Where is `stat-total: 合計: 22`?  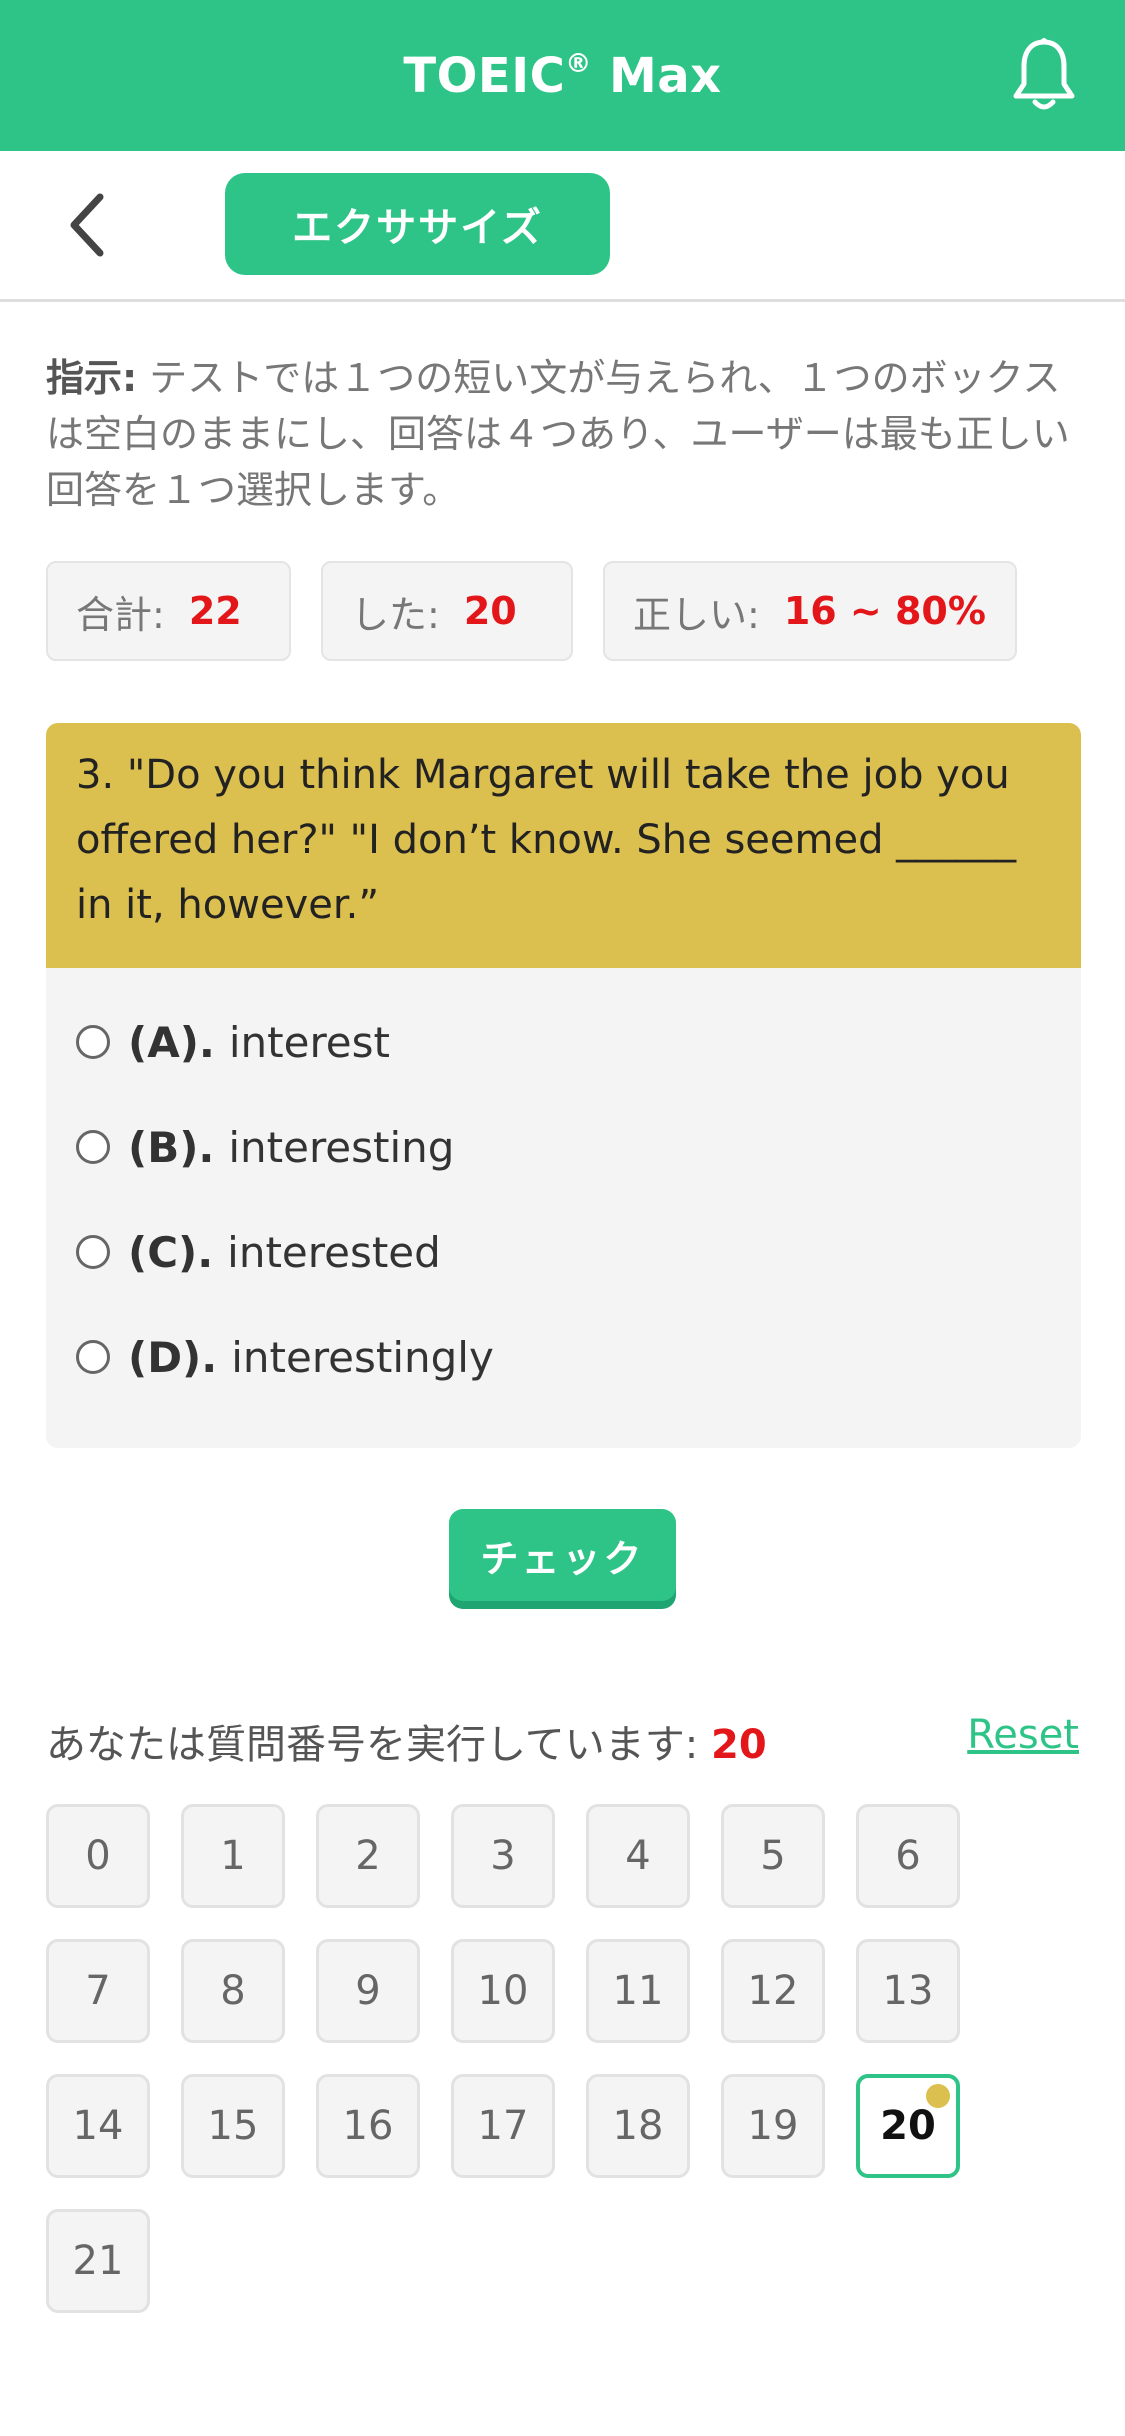 stat-total: 合計: 22 is located at coordinates (168, 611).